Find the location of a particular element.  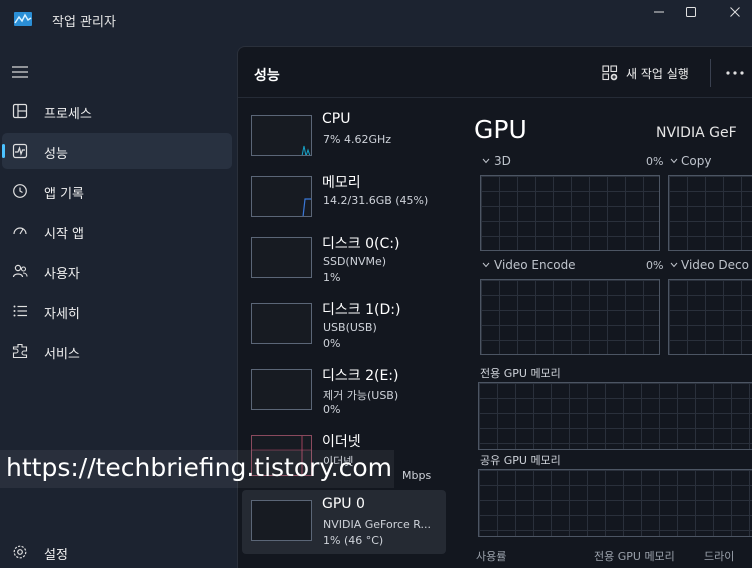

device-detail: 14.2/31.6GB (45%) is located at coordinates (376, 200).